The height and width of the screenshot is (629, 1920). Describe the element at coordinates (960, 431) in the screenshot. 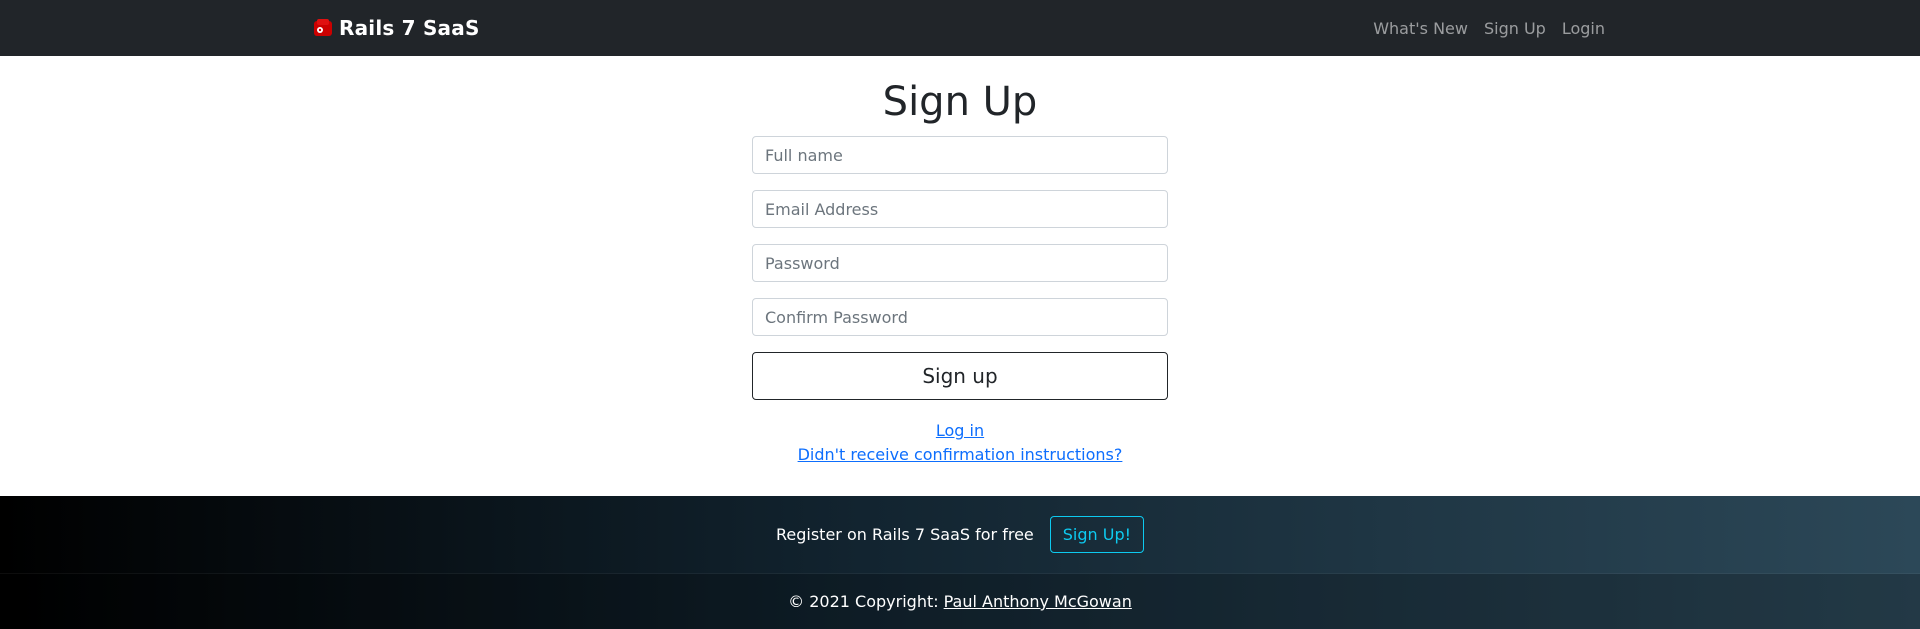

I see `log-in-link: Log in` at that location.